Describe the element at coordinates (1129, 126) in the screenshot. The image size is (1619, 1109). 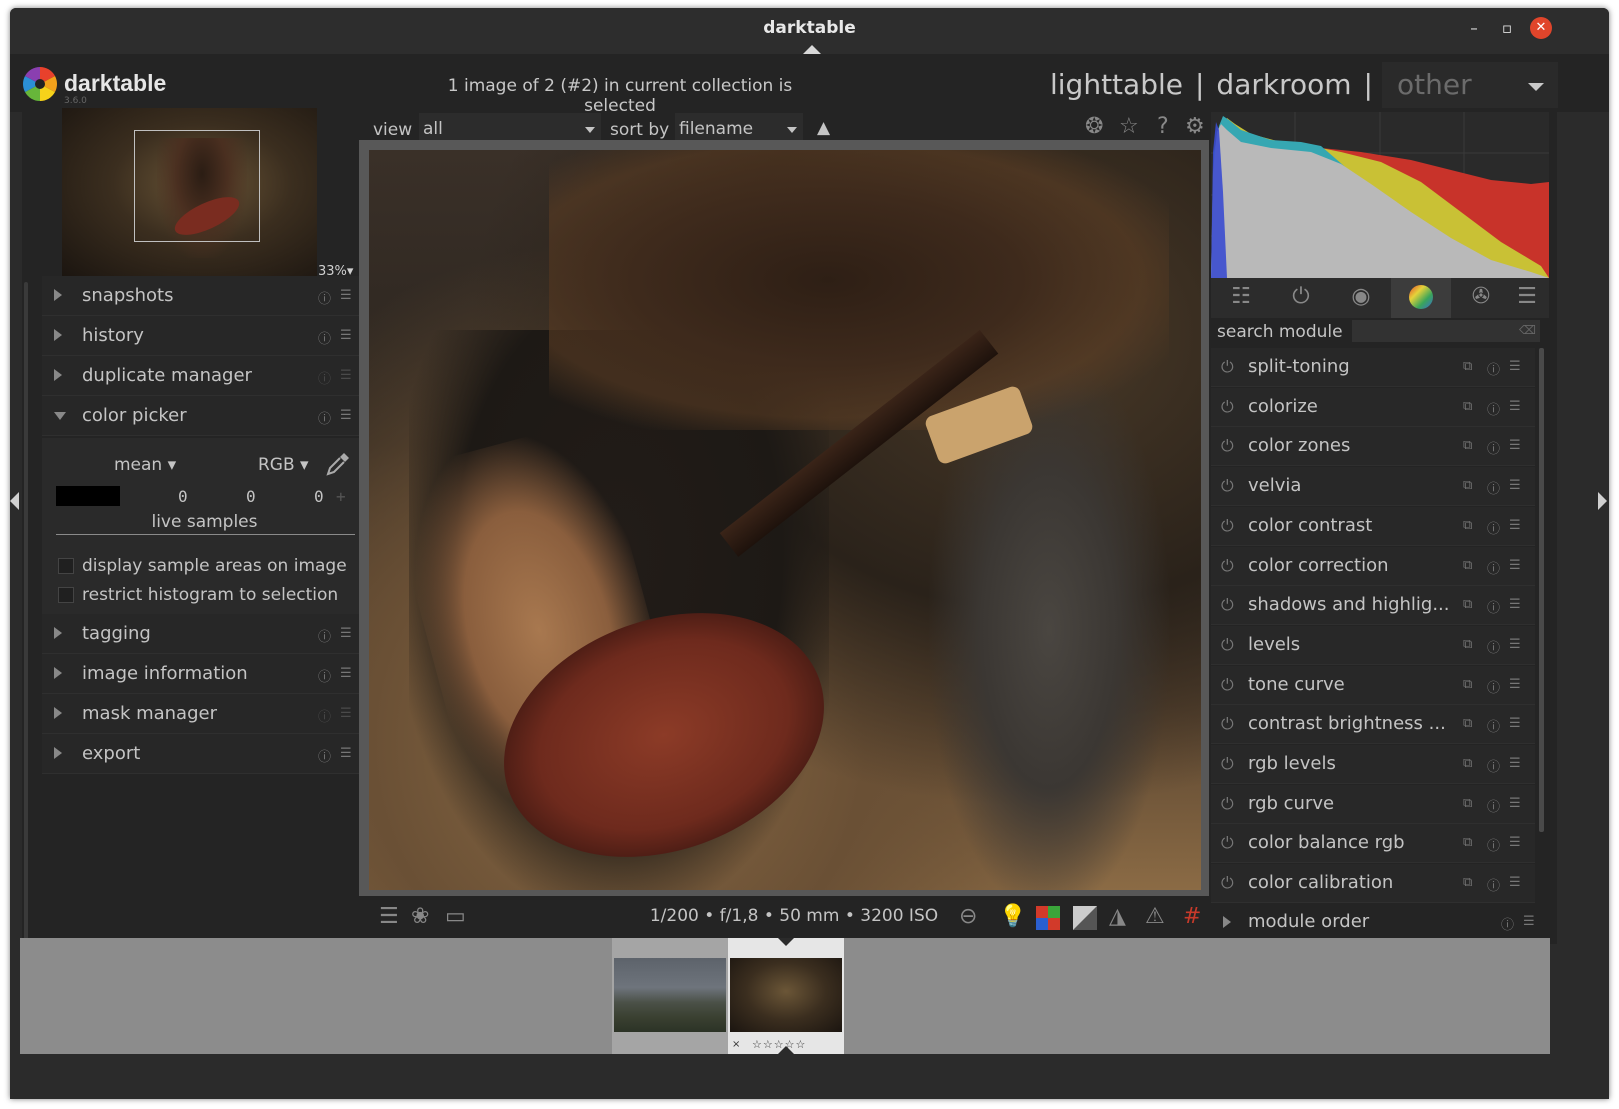
I see `star-icon: ☆` at that location.